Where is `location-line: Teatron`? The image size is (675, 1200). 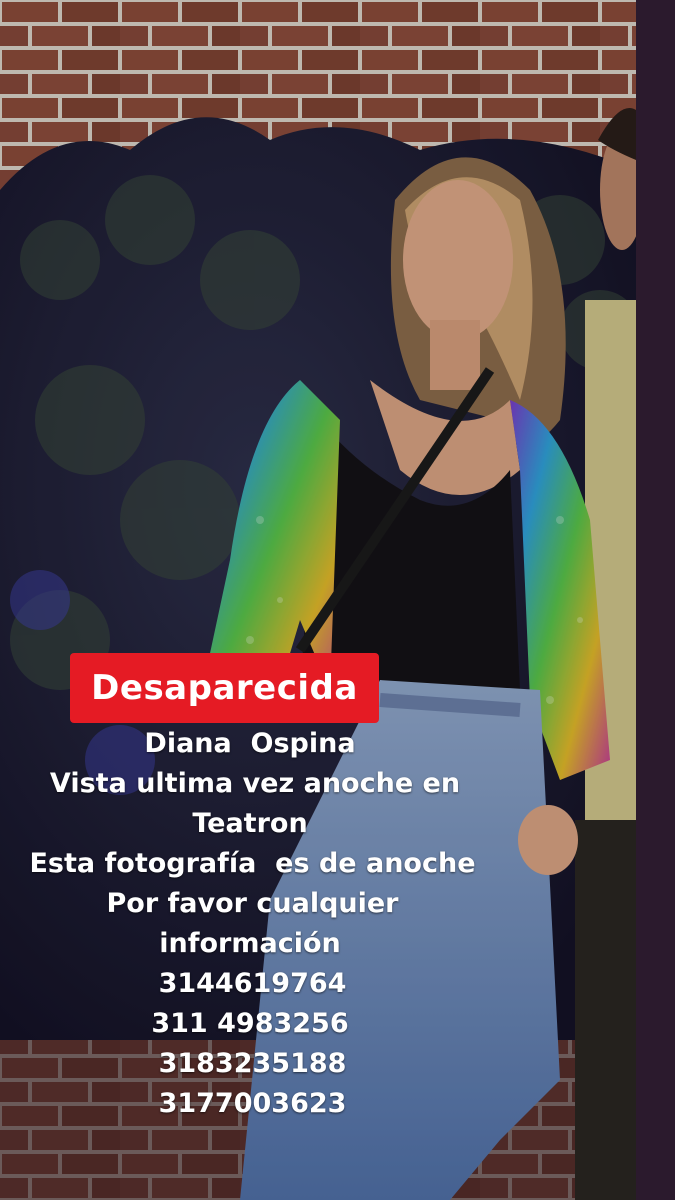
location-line: Teatron is located at coordinates (250, 823).